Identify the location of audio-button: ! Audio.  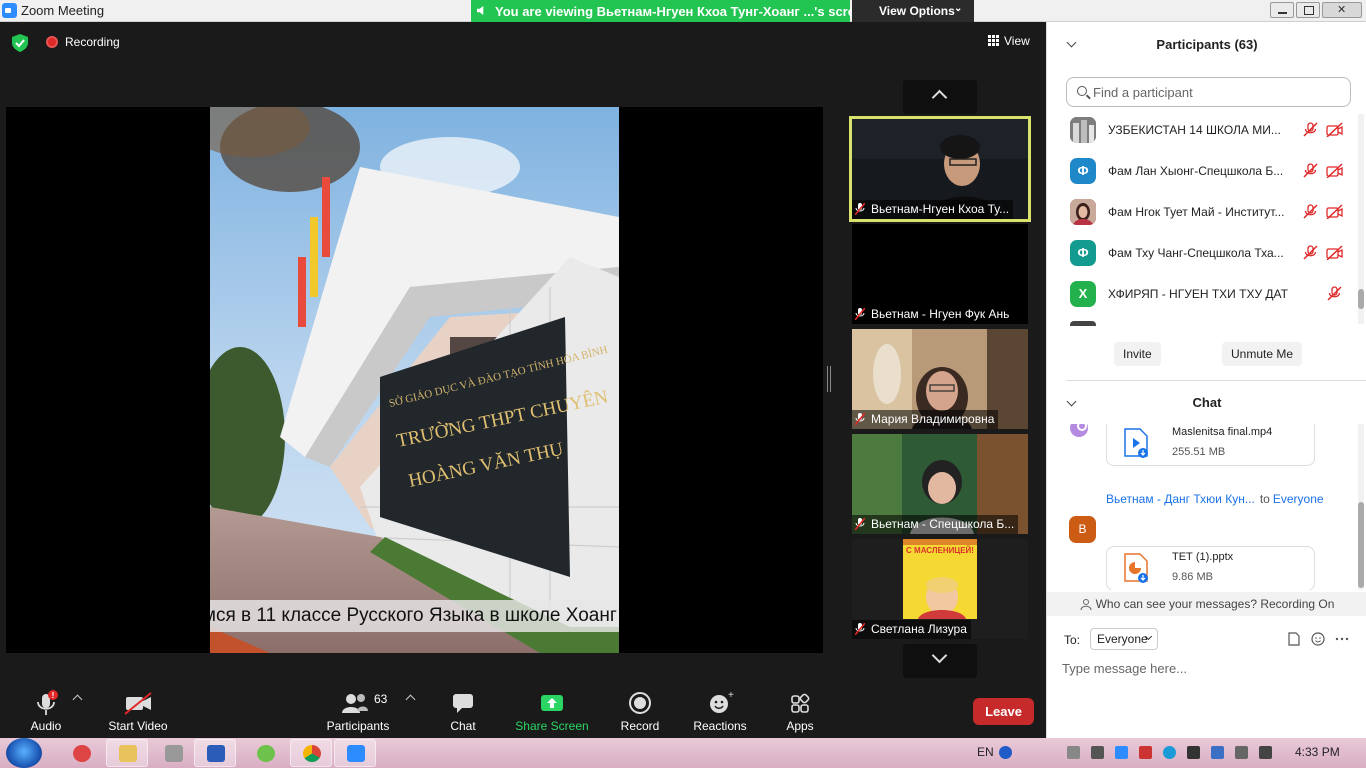
(46, 711).